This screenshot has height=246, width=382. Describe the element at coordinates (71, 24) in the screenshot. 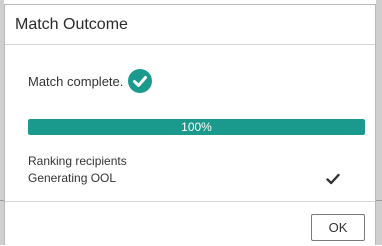

I see `dialog-title: Match Outcome` at that location.